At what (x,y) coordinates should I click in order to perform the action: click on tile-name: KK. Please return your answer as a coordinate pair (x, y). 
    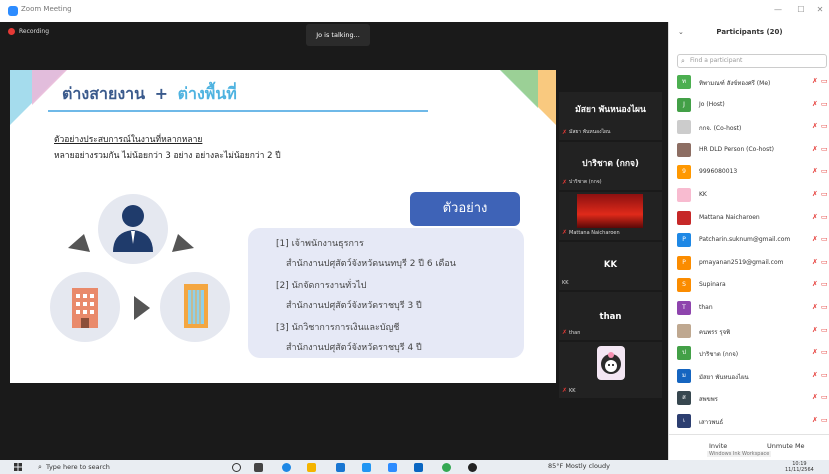
    Looking at the image, I should click on (610, 265).